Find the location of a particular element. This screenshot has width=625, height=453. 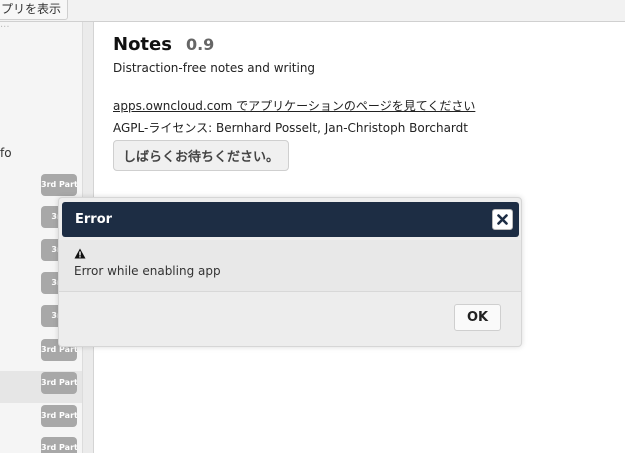

dialog-body: Error while enabling app is located at coordinates (290, 266).